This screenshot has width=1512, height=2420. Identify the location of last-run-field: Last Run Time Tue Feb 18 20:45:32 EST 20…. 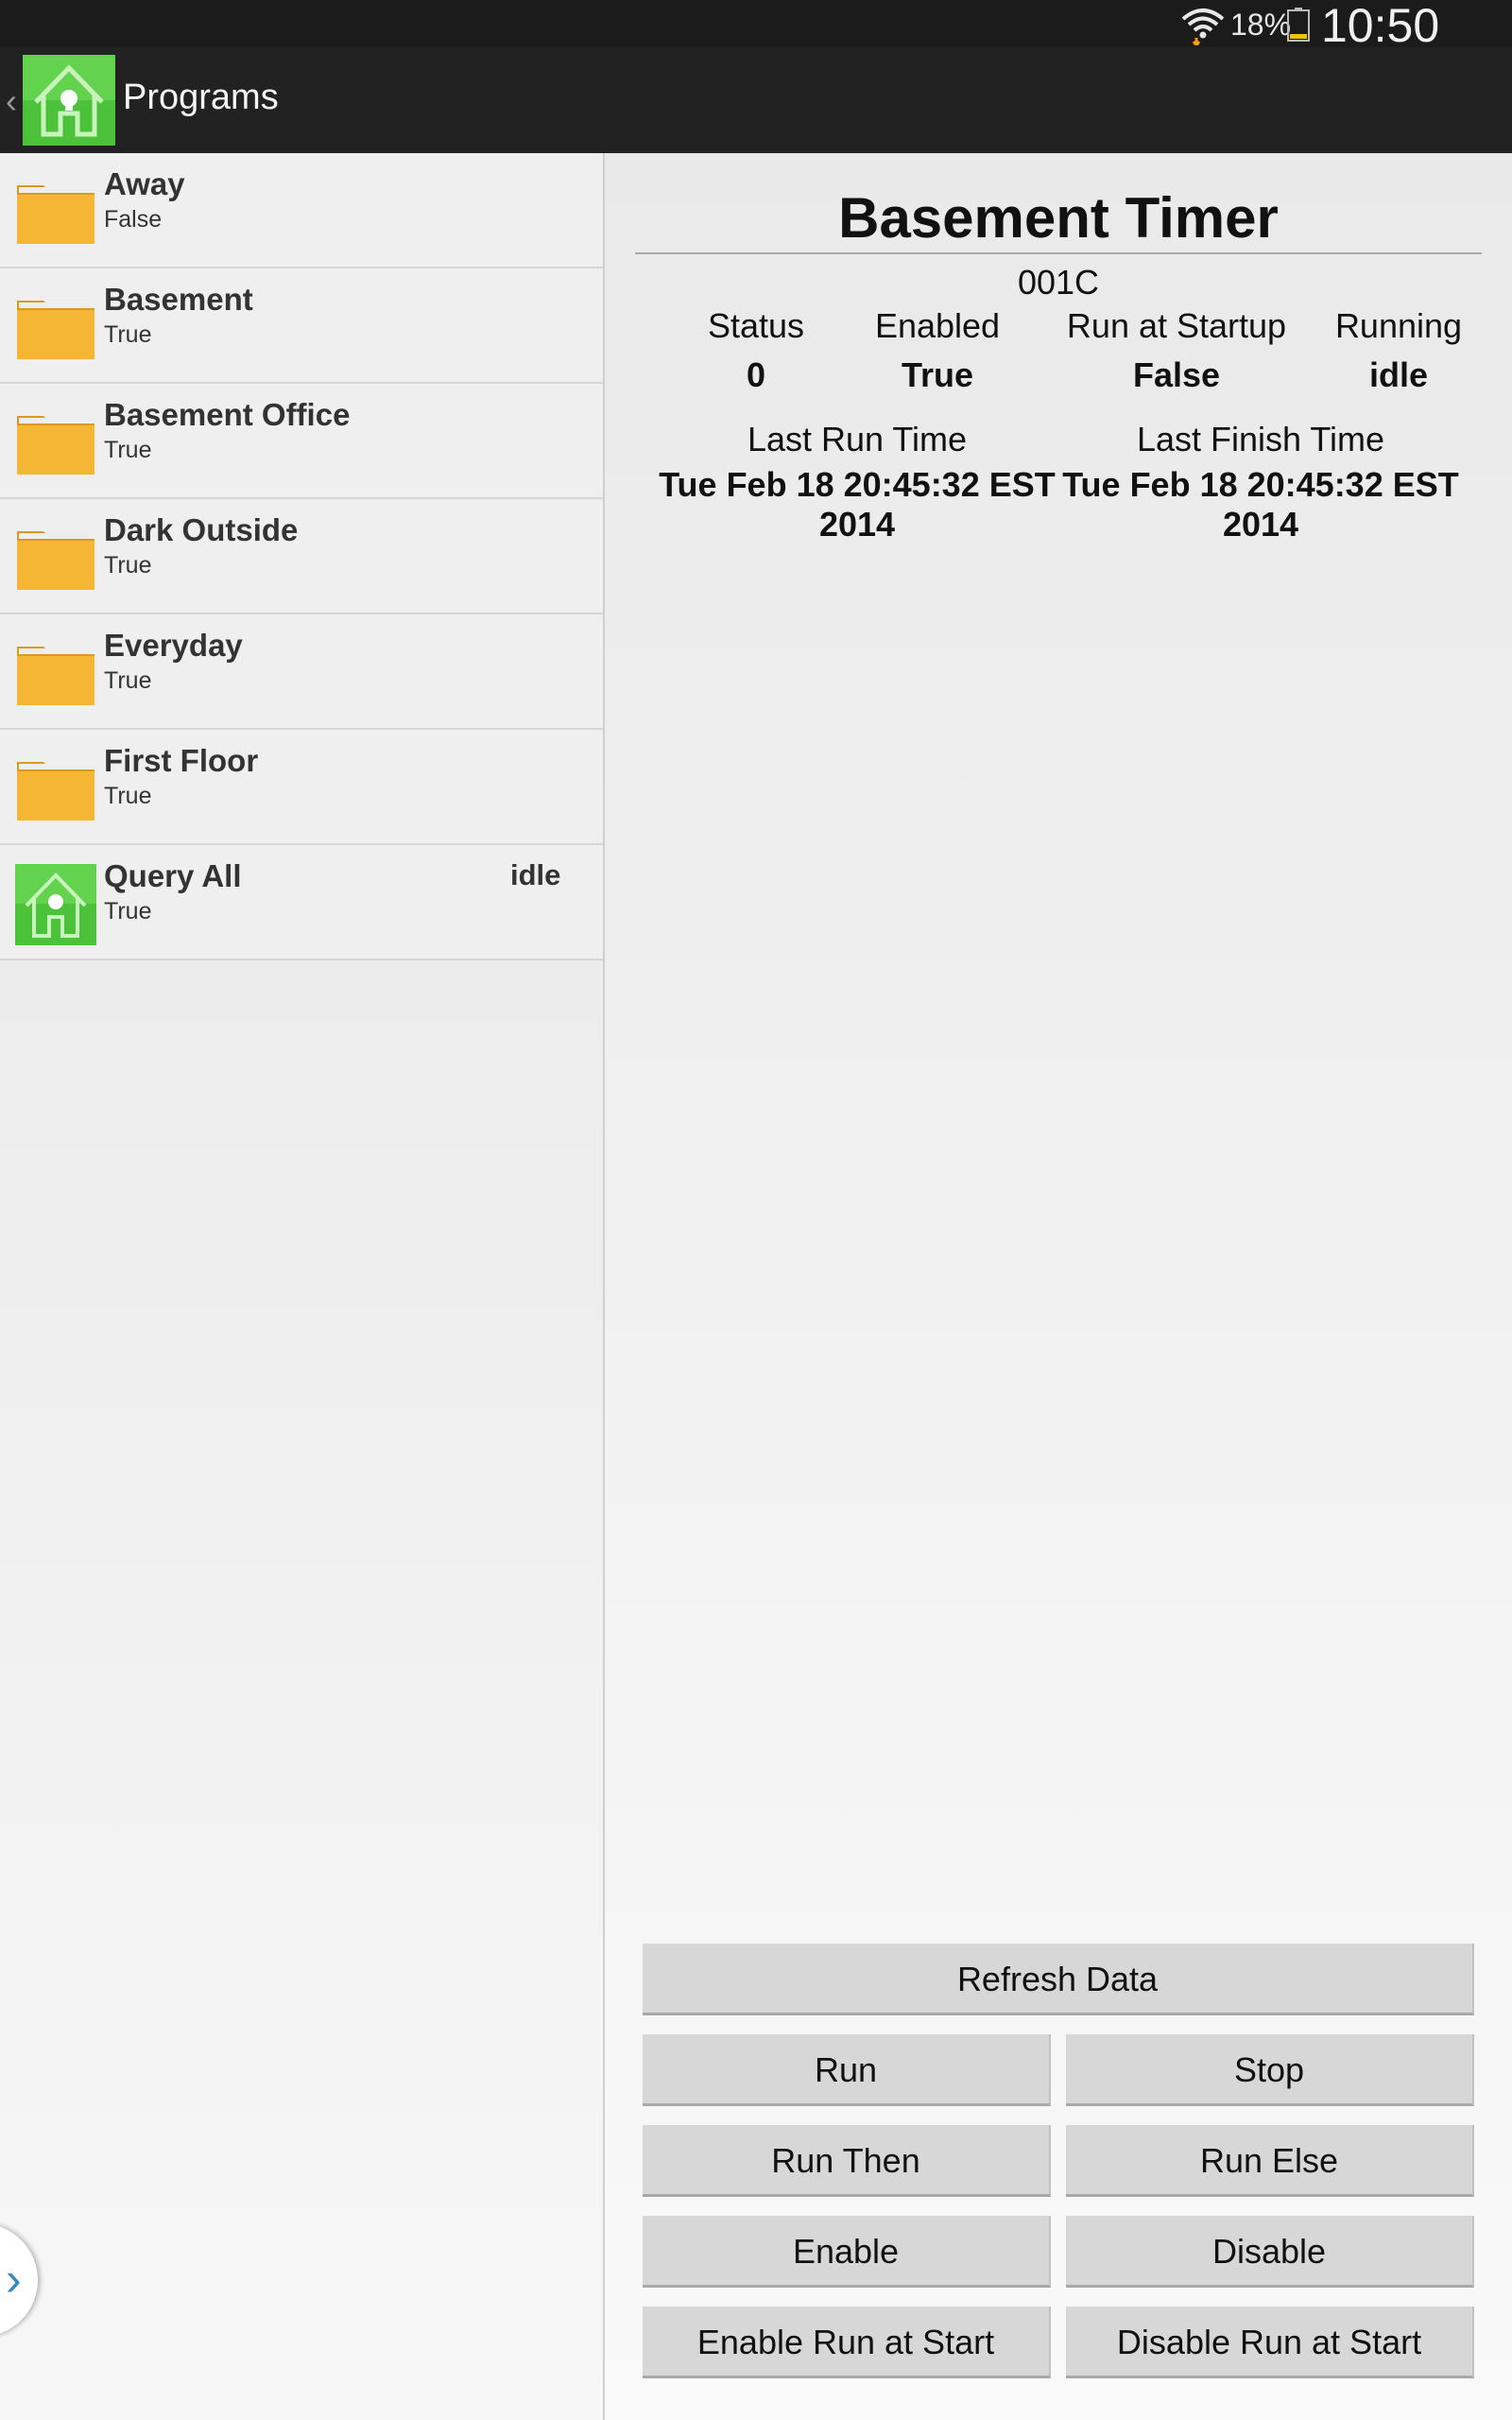
(857, 482).